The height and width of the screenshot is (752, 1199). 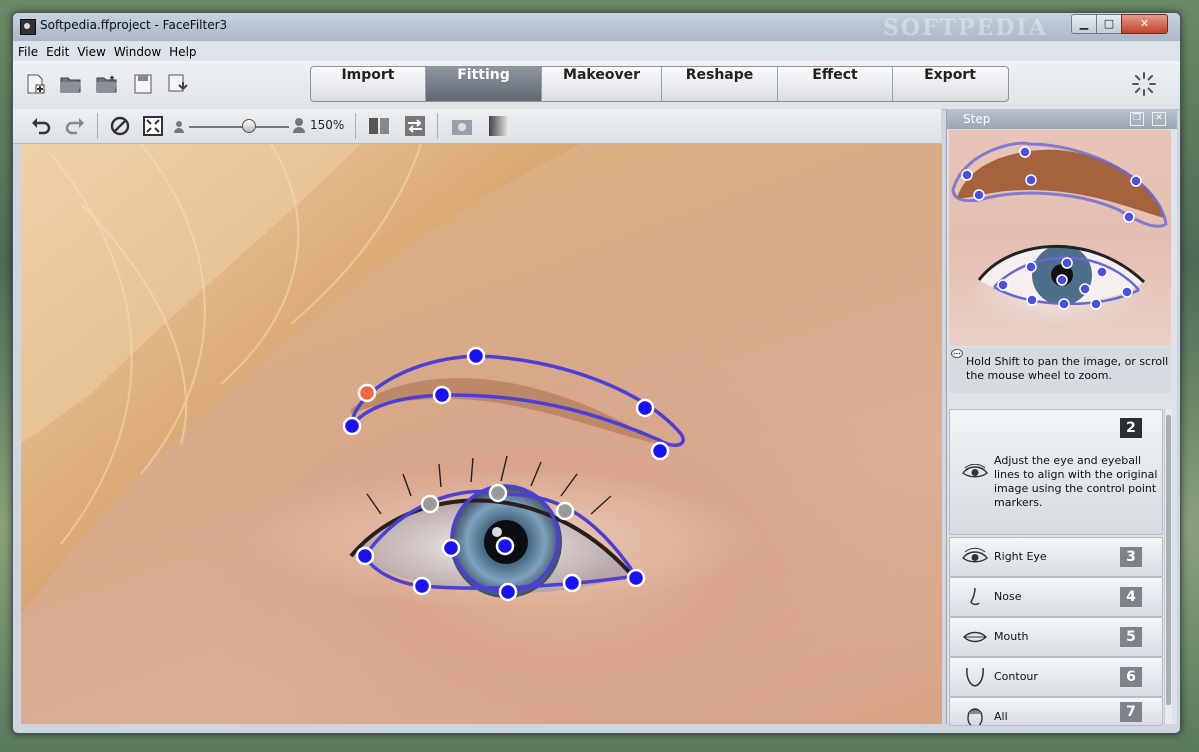 What do you see at coordinates (41, 126) in the screenshot?
I see `undo-icon` at bounding box center [41, 126].